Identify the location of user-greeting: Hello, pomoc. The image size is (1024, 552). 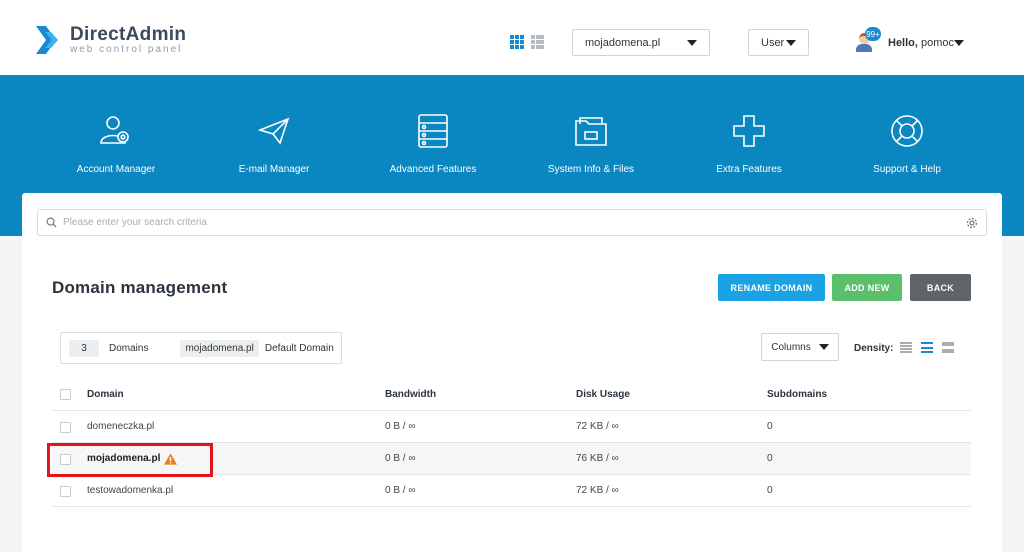
(921, 43).